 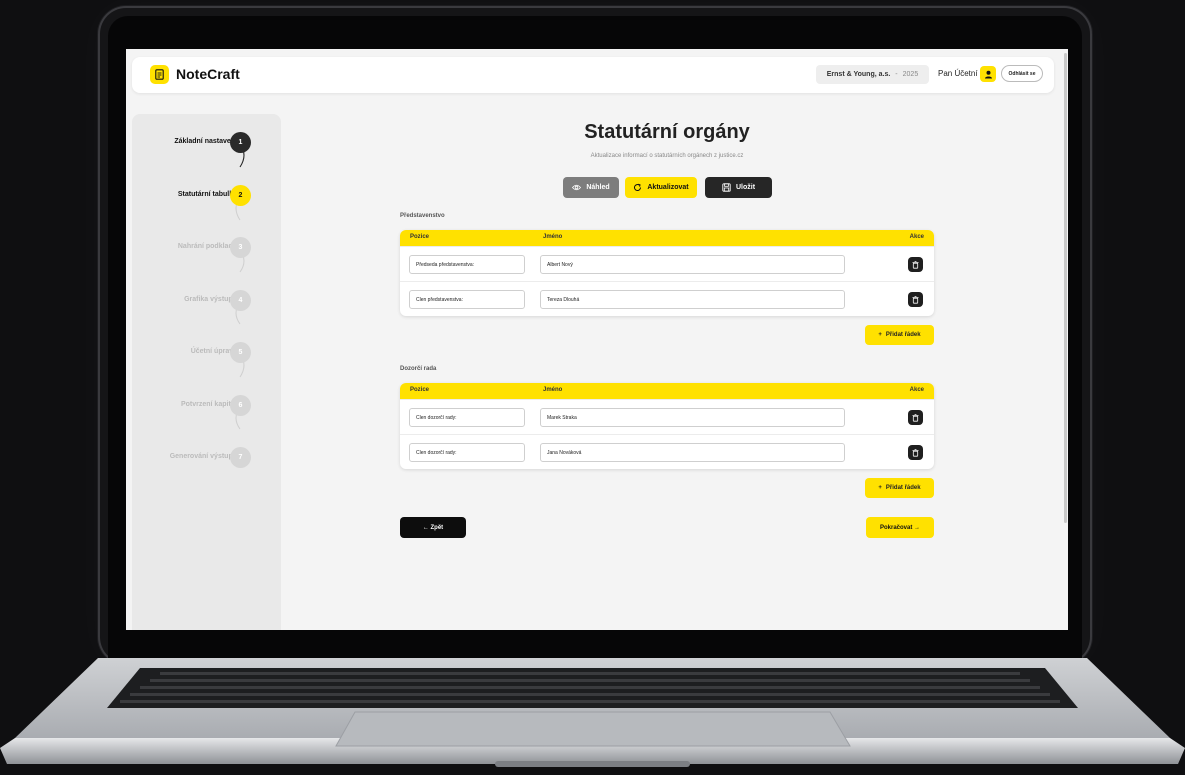 What do you see at coordinates (208, 74) in the screenshot?
I see `app-name: NoteCraft` at bounding box center [208, 74].